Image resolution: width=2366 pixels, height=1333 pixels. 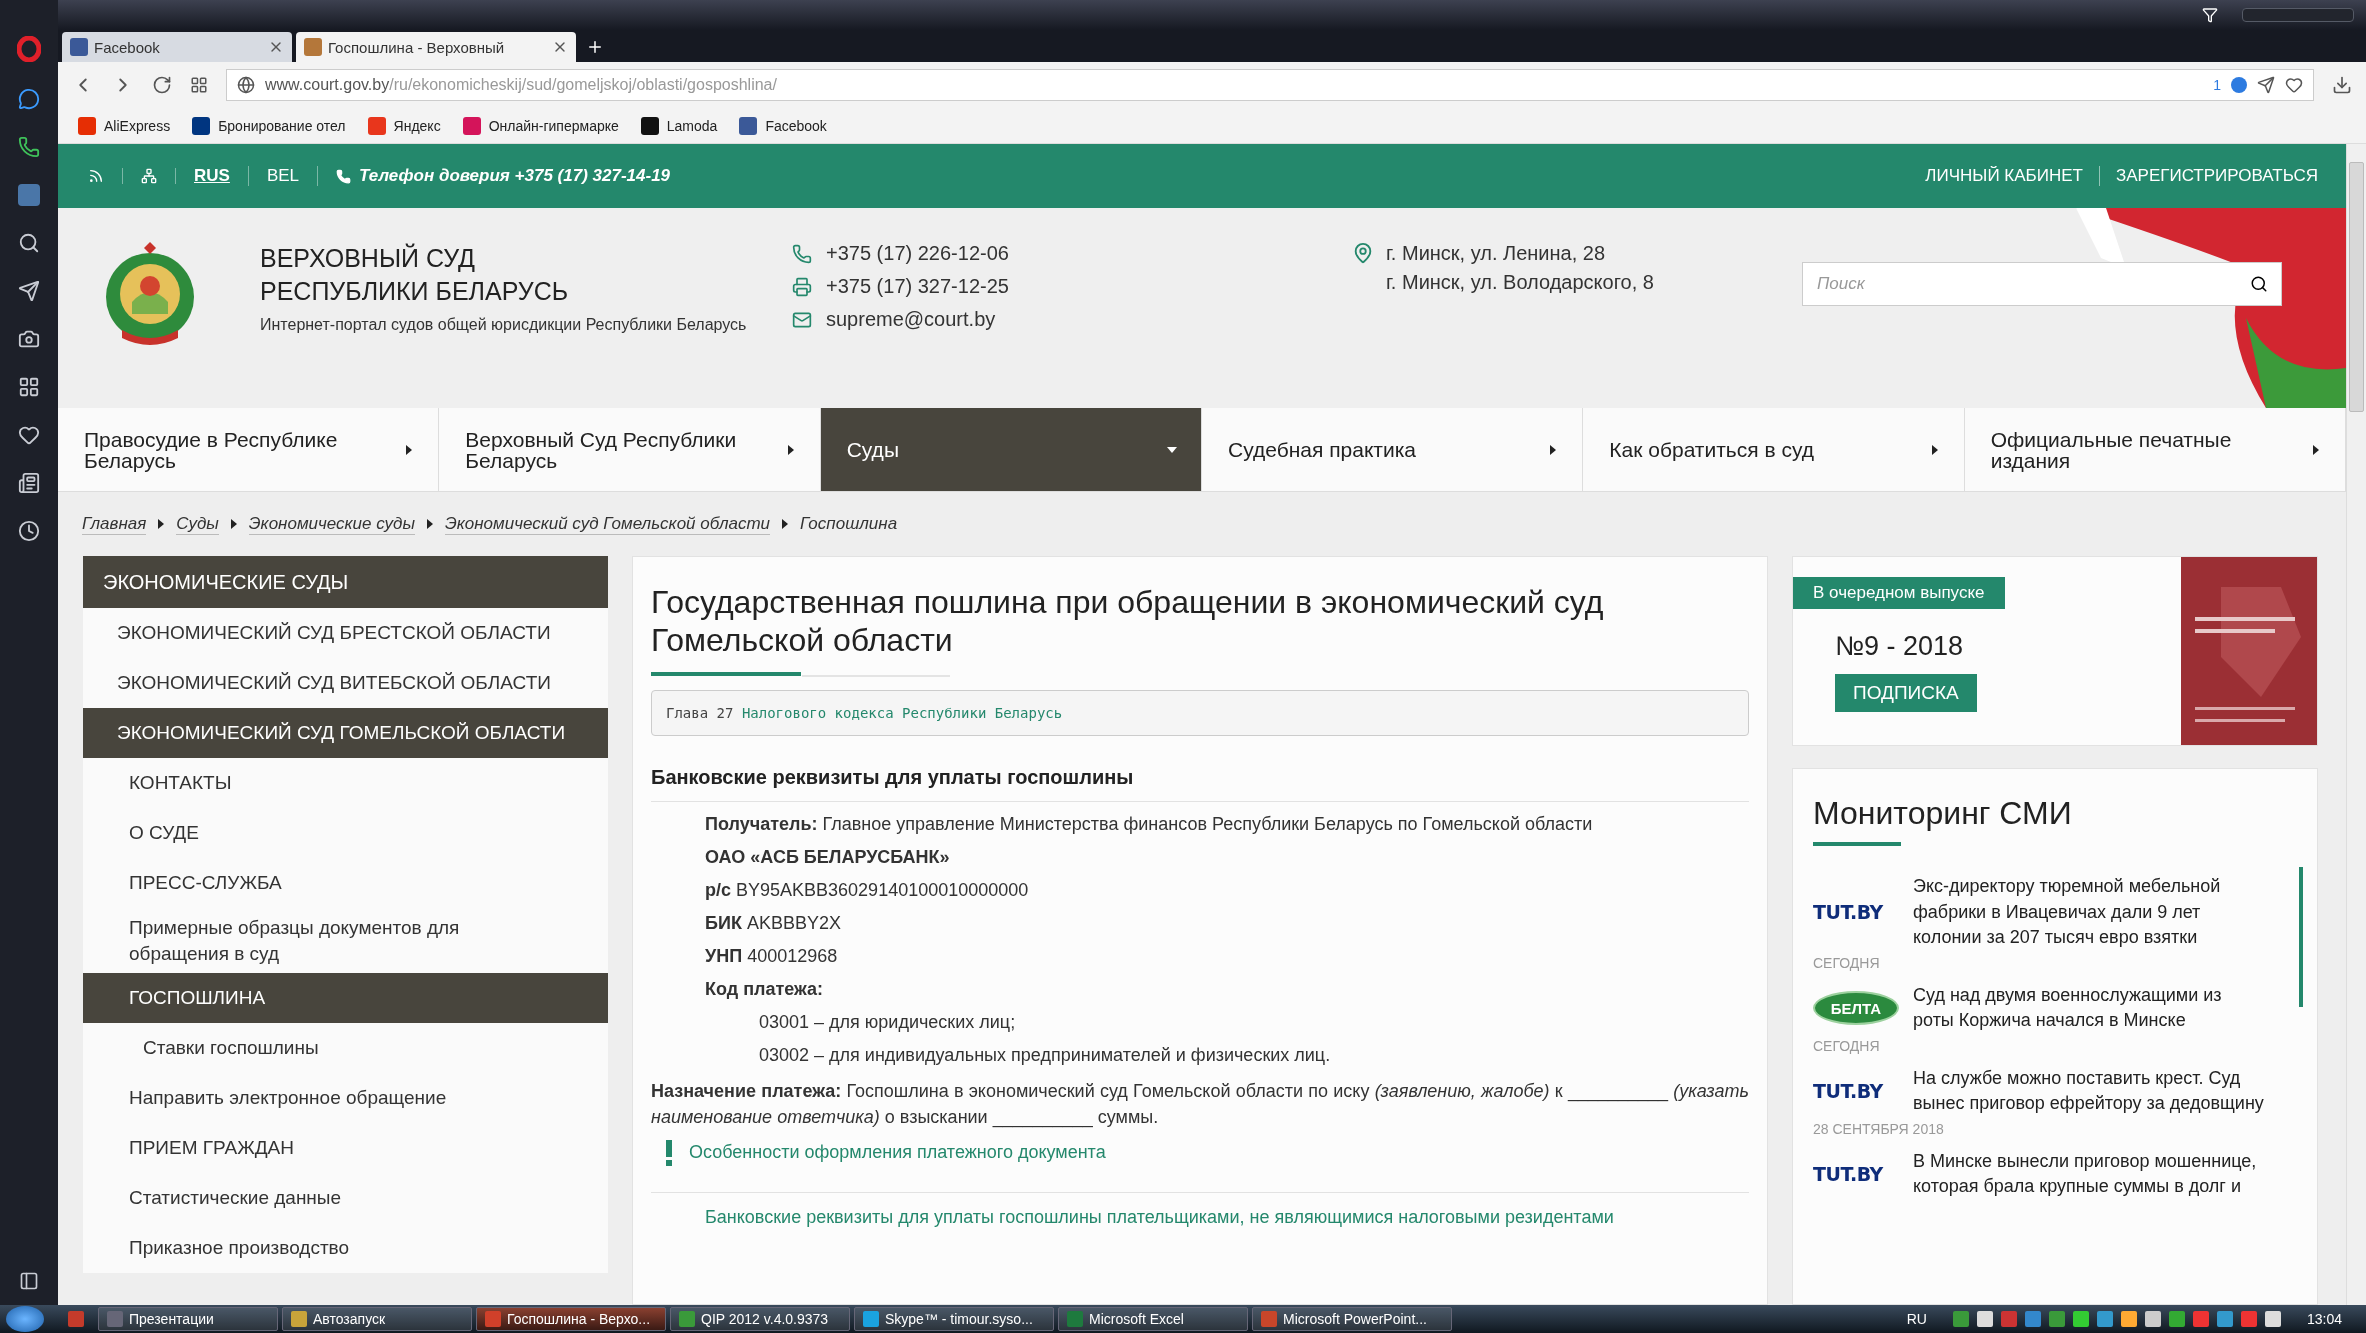 I want to click on account-link: ЛИЧНЫЙ КАБИНЕТ, so click(x=2004, y=176).